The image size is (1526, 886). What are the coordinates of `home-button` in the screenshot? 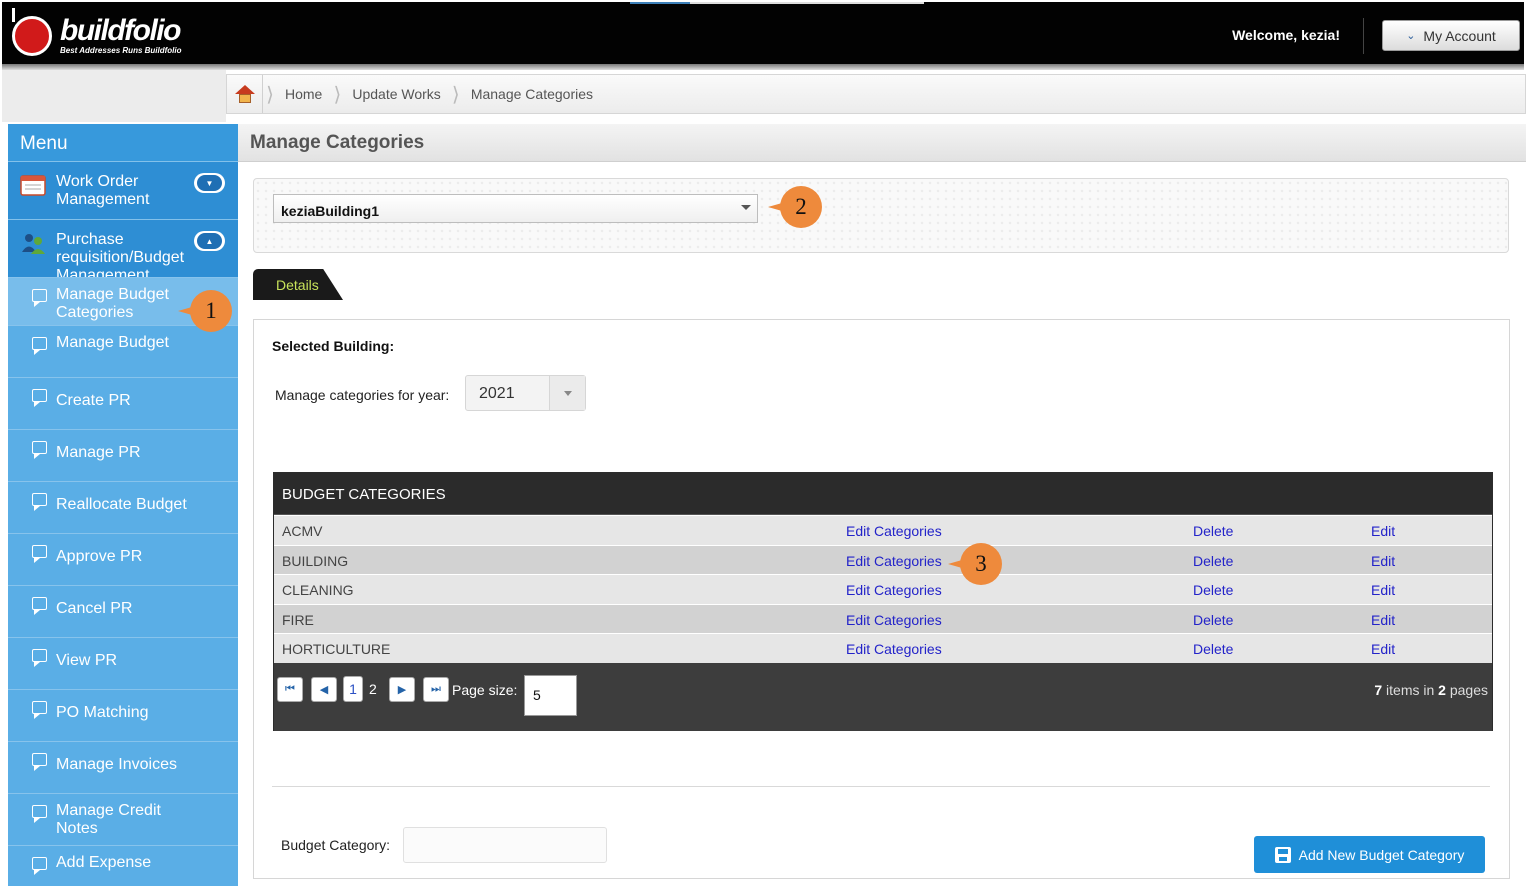 It's located at (245, 94).